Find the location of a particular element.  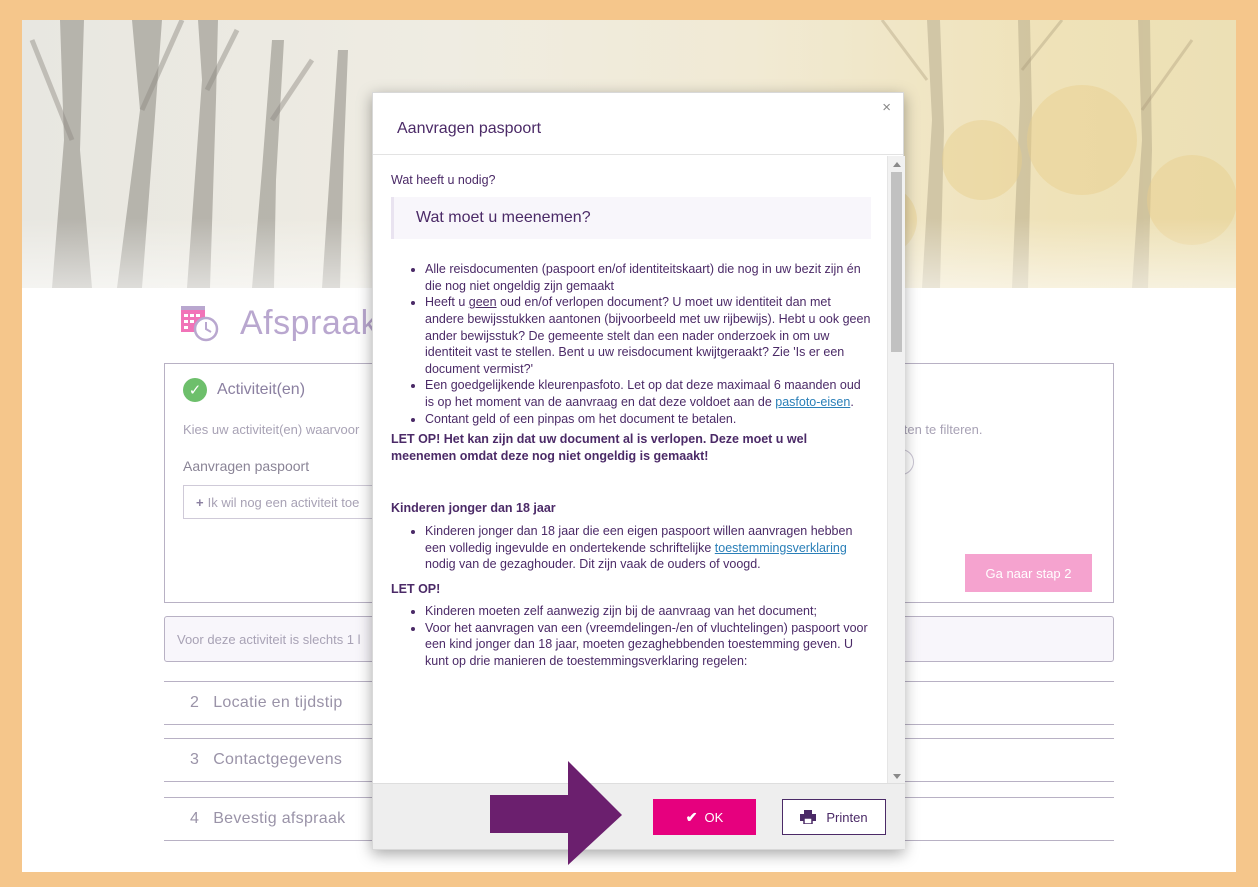

add-activity-input: + Ik wil nog een activiteit toe is located at coordinates (283, 502).